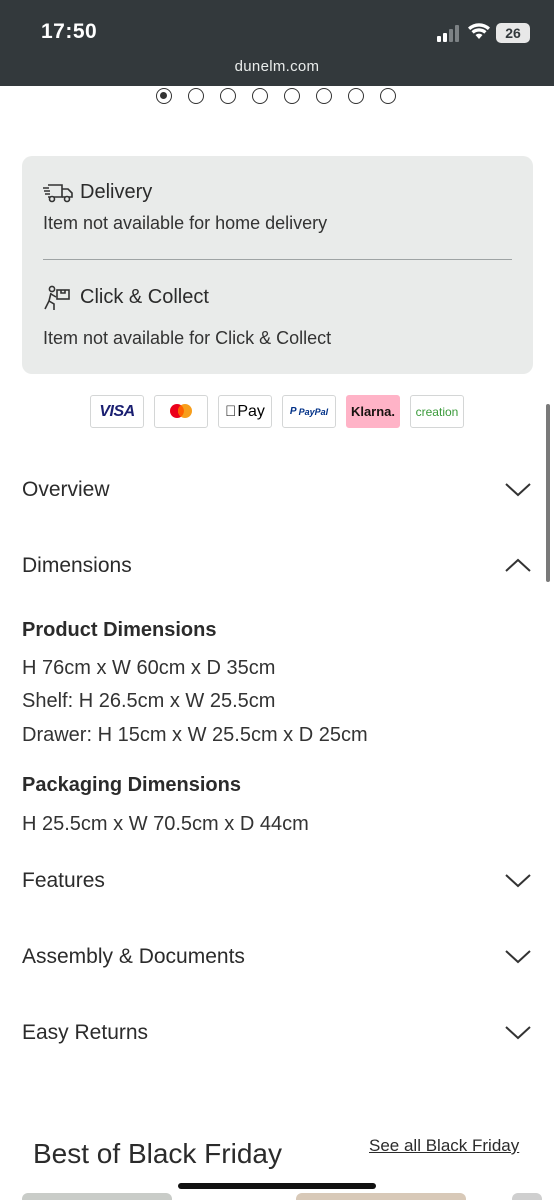  I want to click on battery-indicator: 26, so click(513, 33).